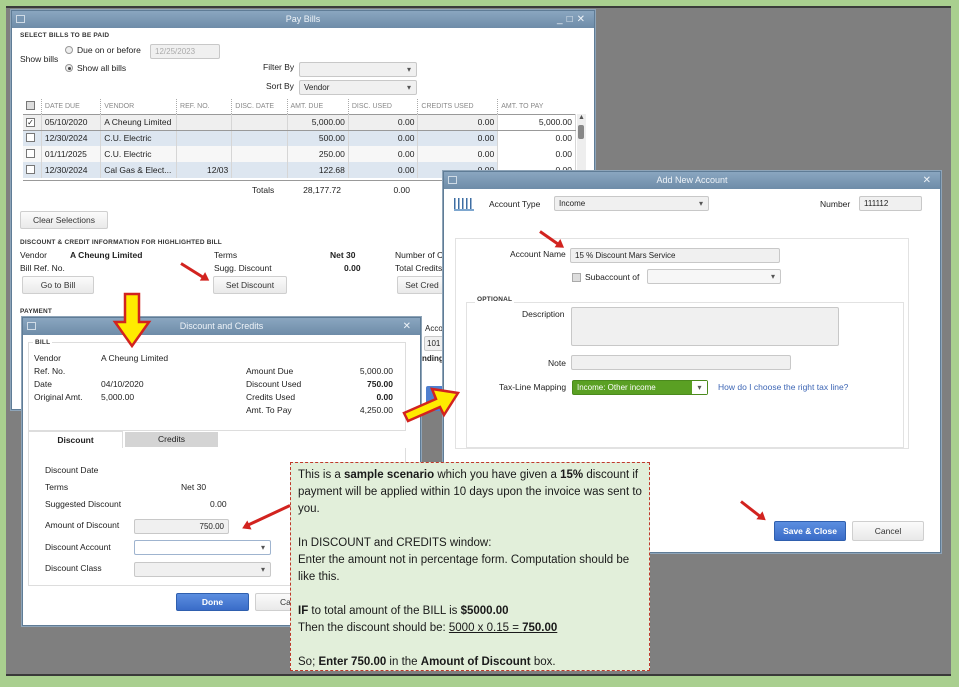 The image size is (959, 687). Describe the element at coordinates (380, 384) in the screenshot. I see `discount-used-value: 750.00` at that location.